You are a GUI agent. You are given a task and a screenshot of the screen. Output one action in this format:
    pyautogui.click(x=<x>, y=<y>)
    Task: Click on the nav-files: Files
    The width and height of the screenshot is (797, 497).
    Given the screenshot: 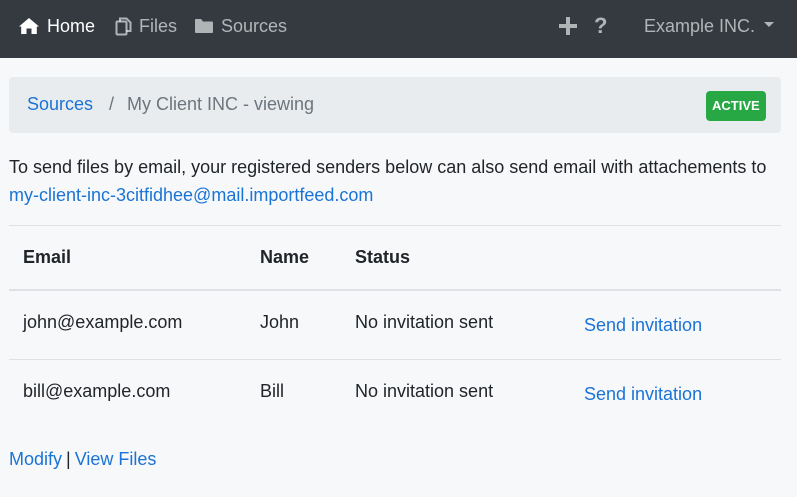 What is the action you would take?
    pyautogui.click(x=146, y=26)
    